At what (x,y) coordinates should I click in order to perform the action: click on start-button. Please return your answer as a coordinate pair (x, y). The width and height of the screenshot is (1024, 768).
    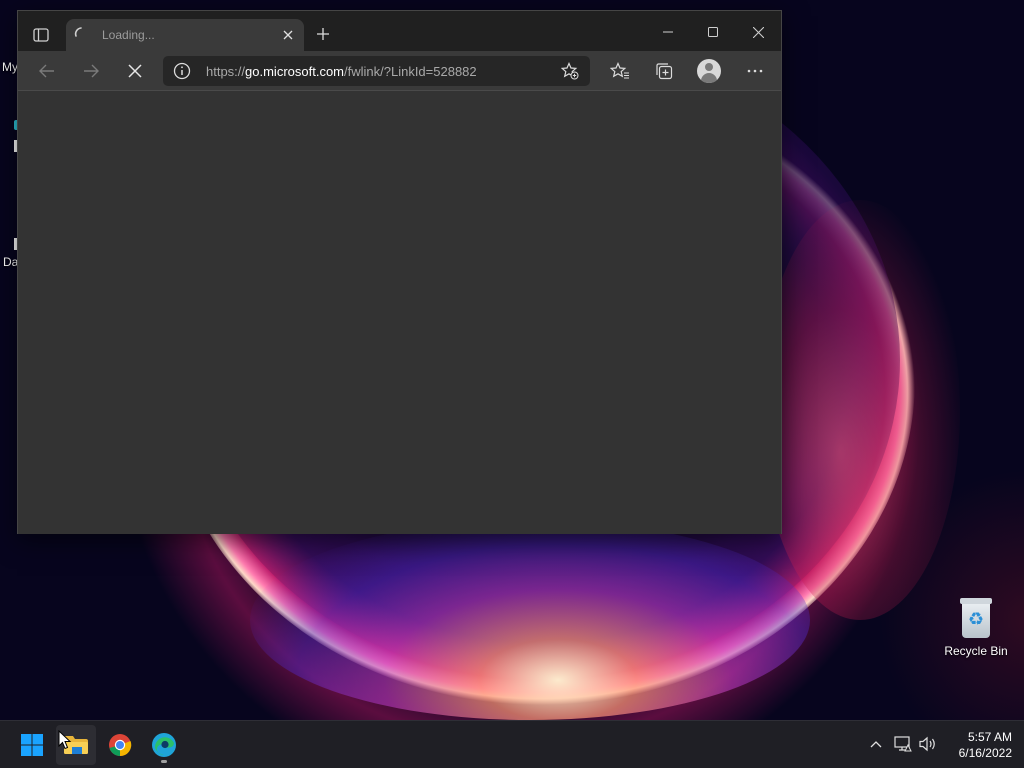
    Looking at the image, I should click on (32, 745).